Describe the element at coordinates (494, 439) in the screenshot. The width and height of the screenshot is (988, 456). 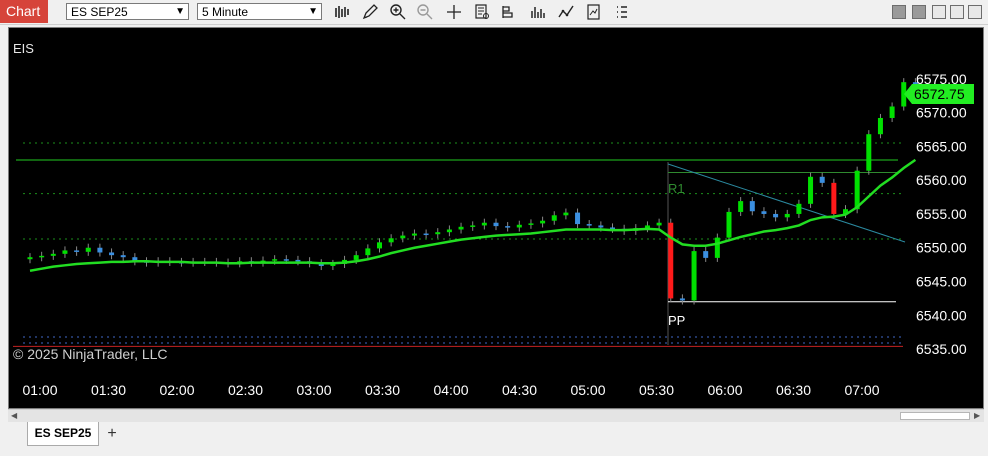
I see `tab-bar: ES SEP25 +` at that location.